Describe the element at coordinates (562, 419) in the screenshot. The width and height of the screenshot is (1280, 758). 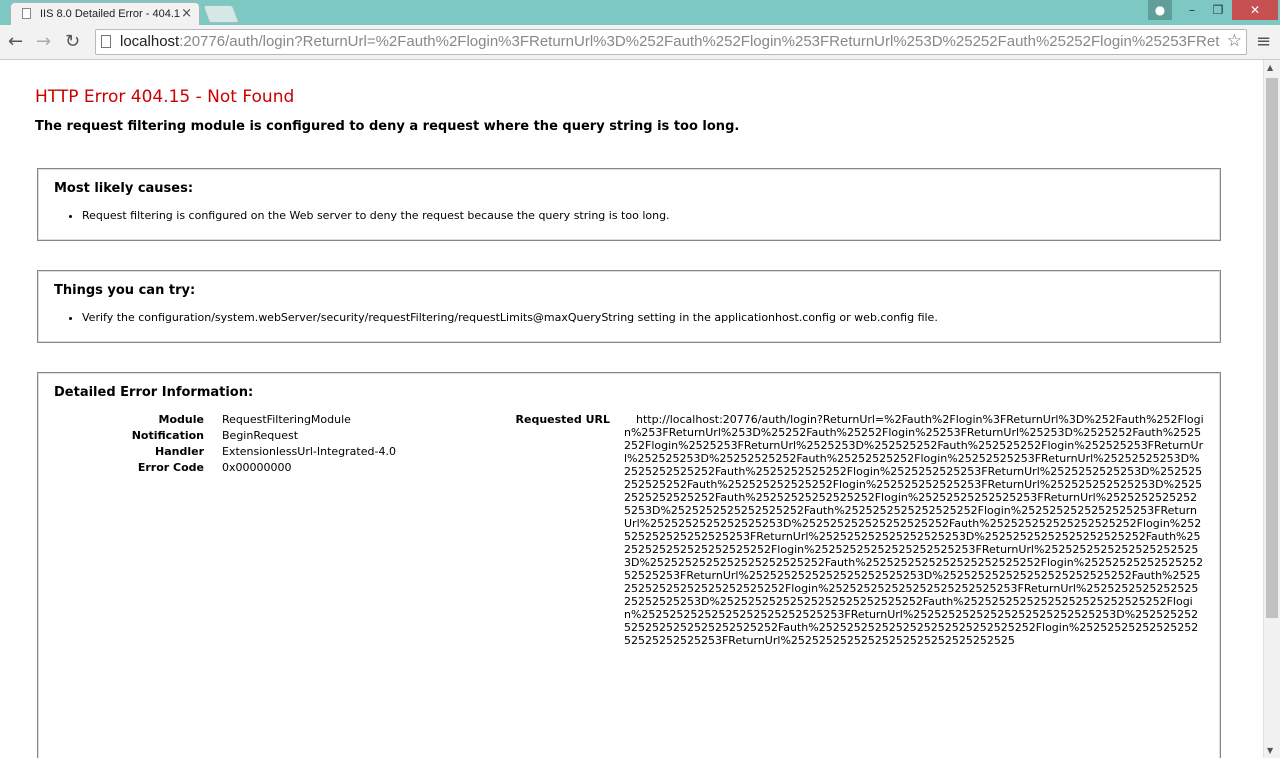
I see `requested-url-label: Requested URL` at that location.